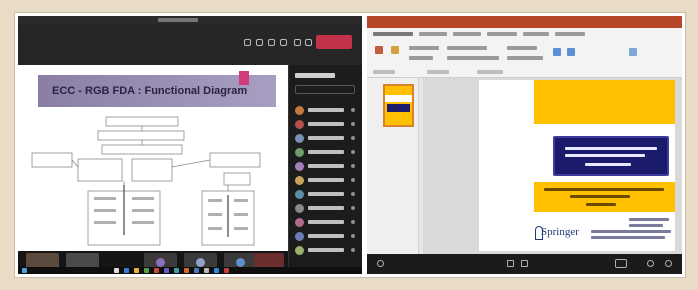 This screenshot has height=290, width=698. What do you see at coordinates (190, 270) in the screenshot?
I see `os-taskbar` at bounding box center [190, 270].